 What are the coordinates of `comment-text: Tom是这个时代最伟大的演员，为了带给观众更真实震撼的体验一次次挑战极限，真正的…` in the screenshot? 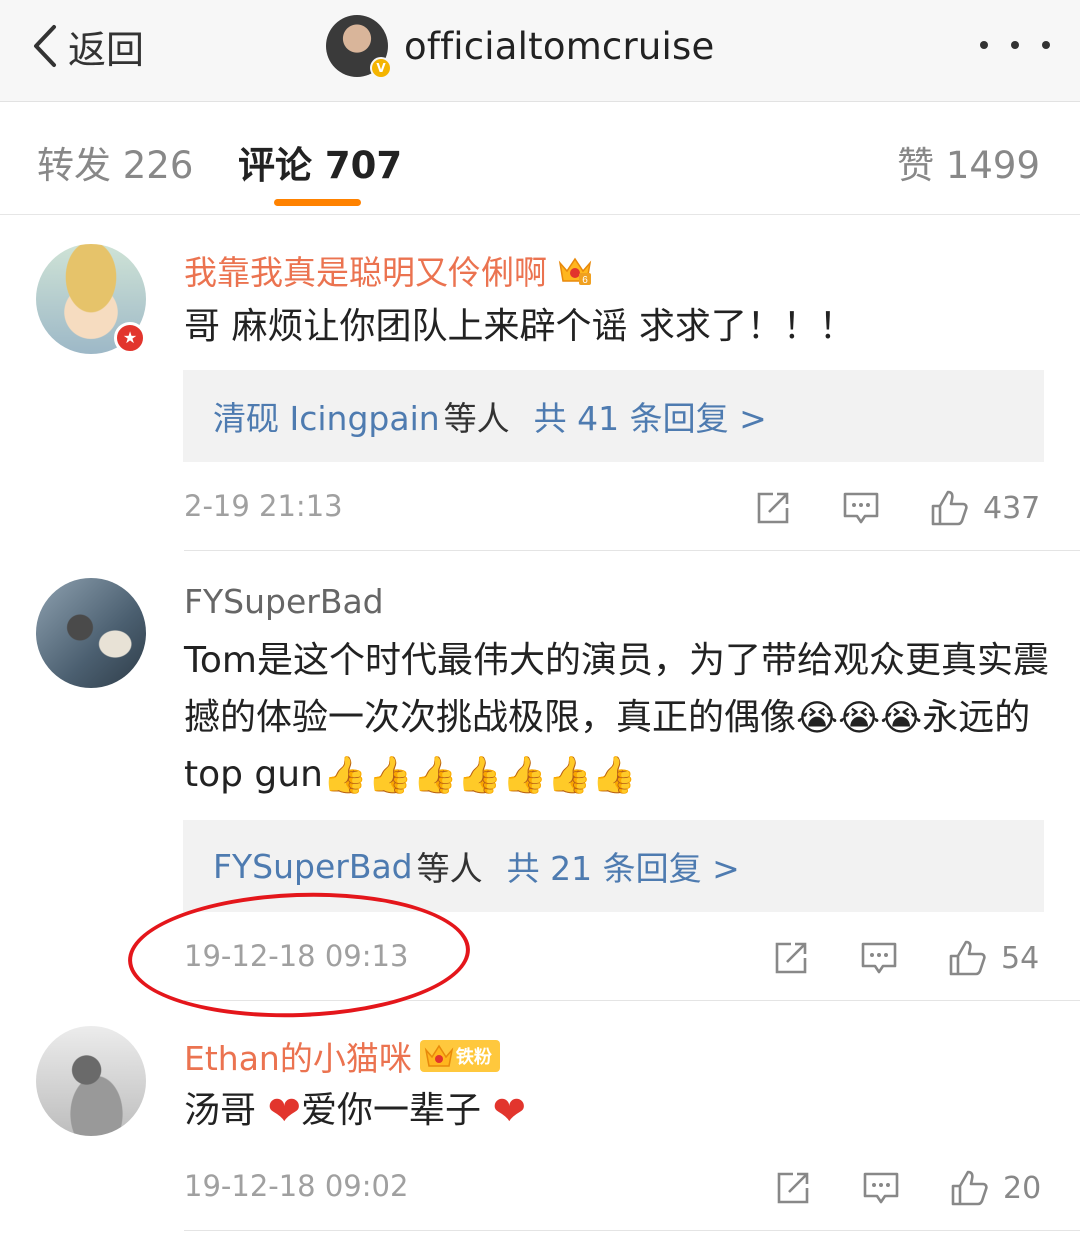 It's located at (616, 718).